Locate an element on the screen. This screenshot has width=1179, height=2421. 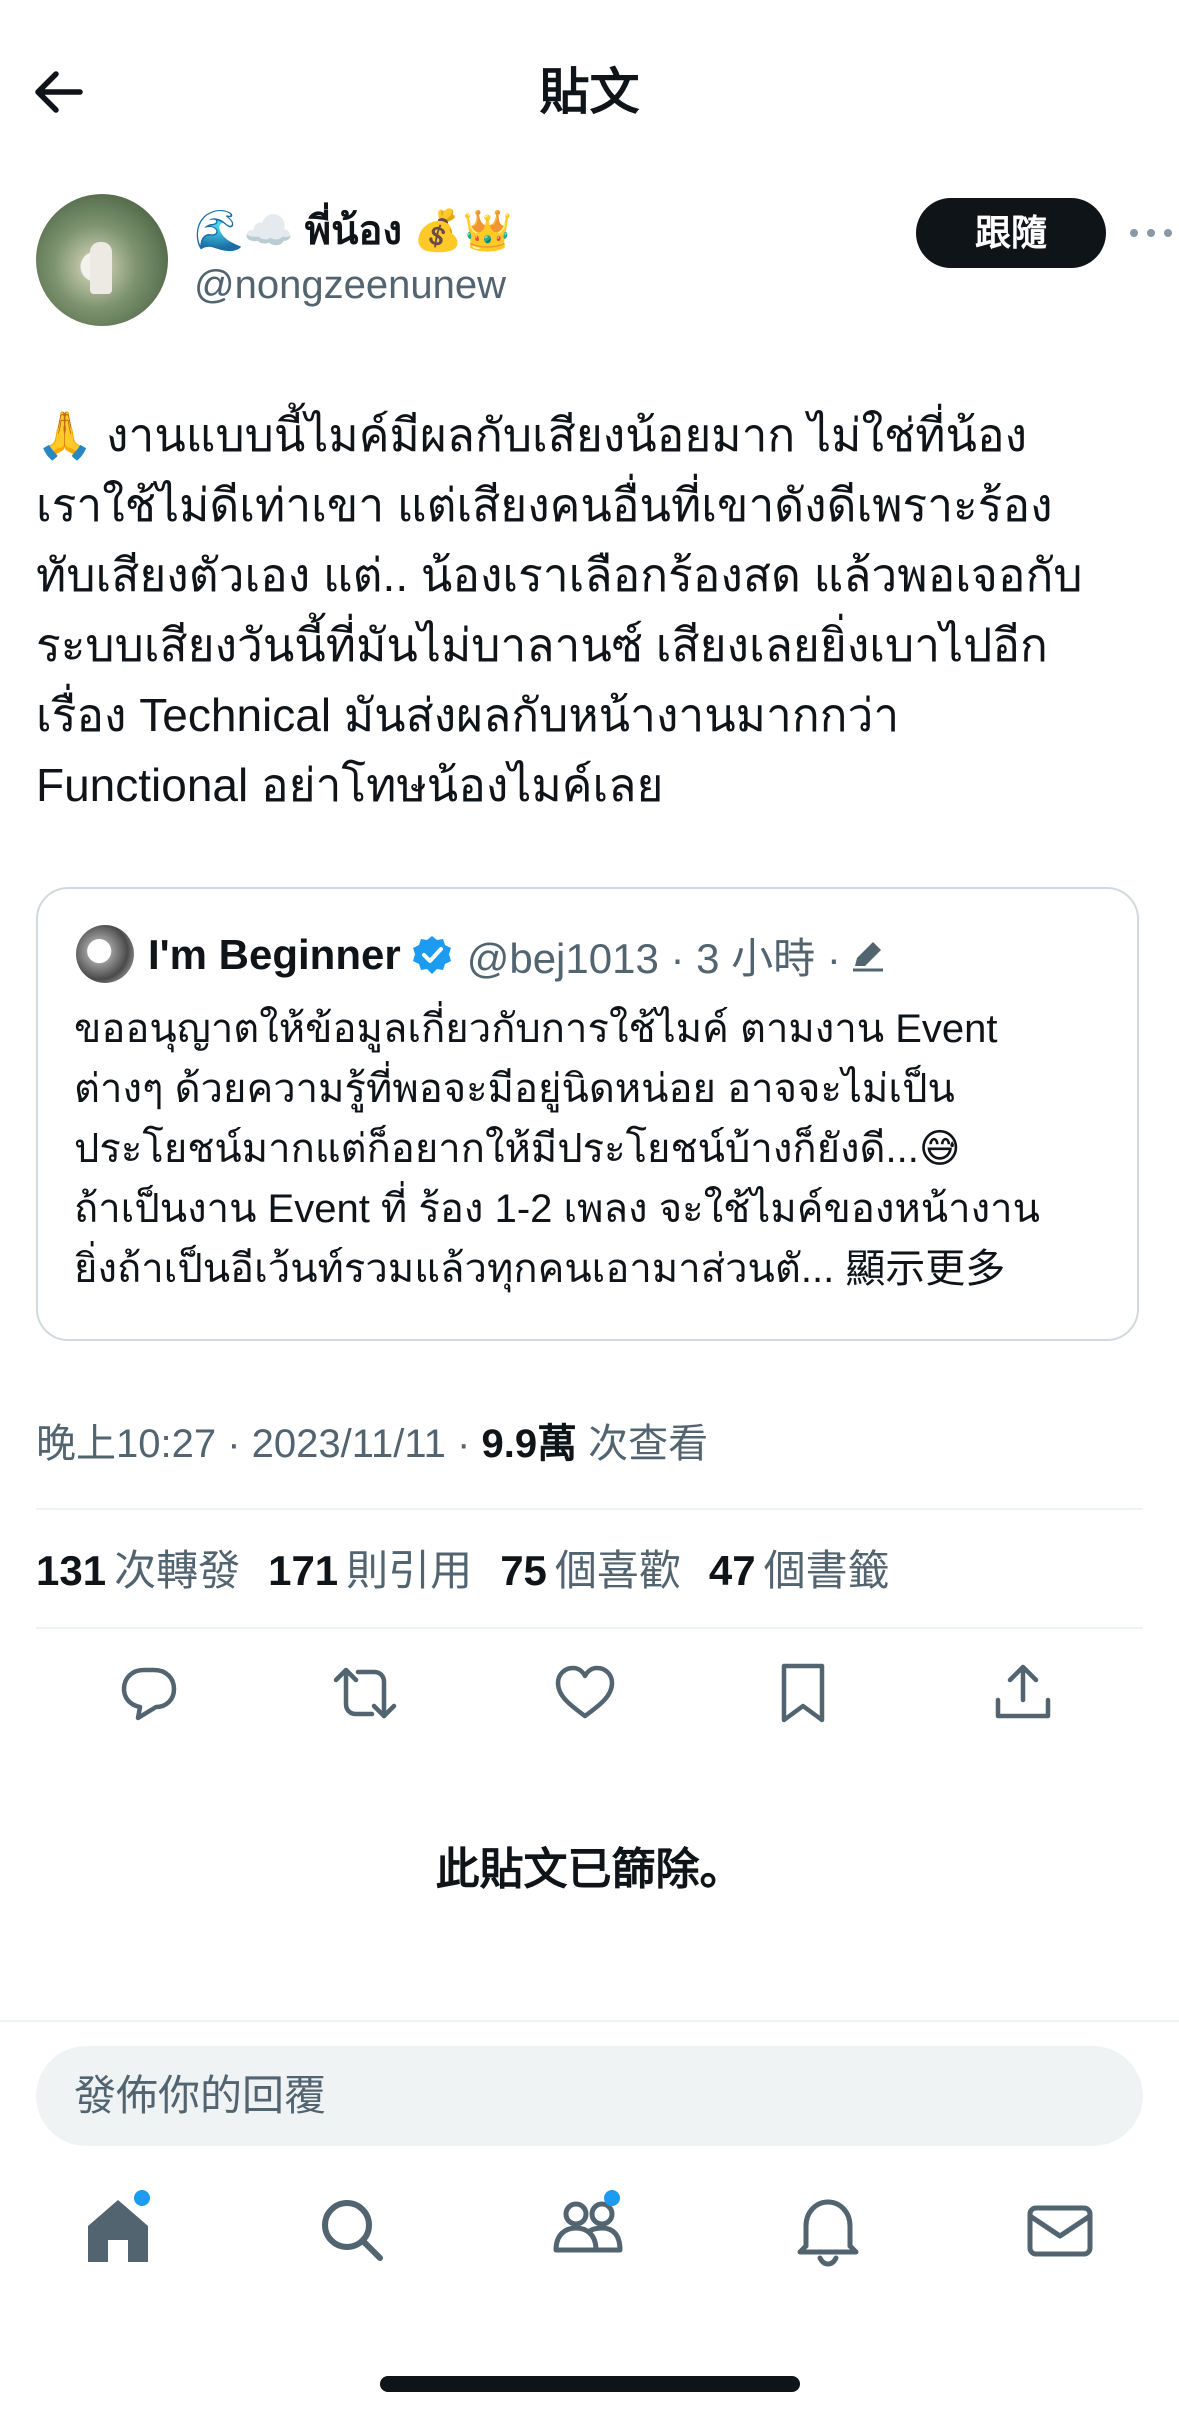
retweet-icon is located at coordinates (365, 1693).